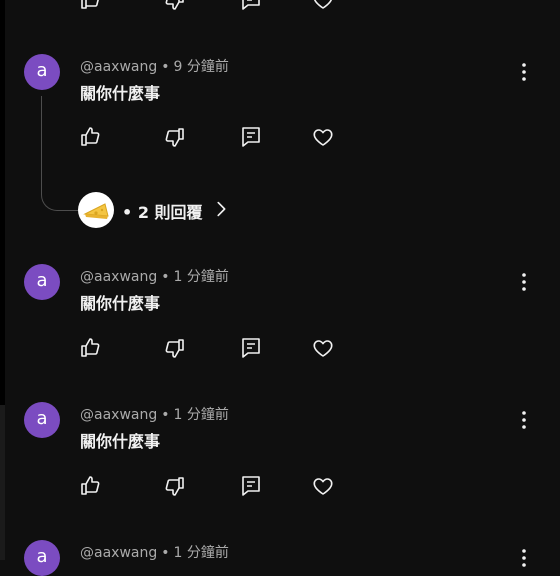  I want to click on replies-count: 2 則回覆, so click(170, 212).